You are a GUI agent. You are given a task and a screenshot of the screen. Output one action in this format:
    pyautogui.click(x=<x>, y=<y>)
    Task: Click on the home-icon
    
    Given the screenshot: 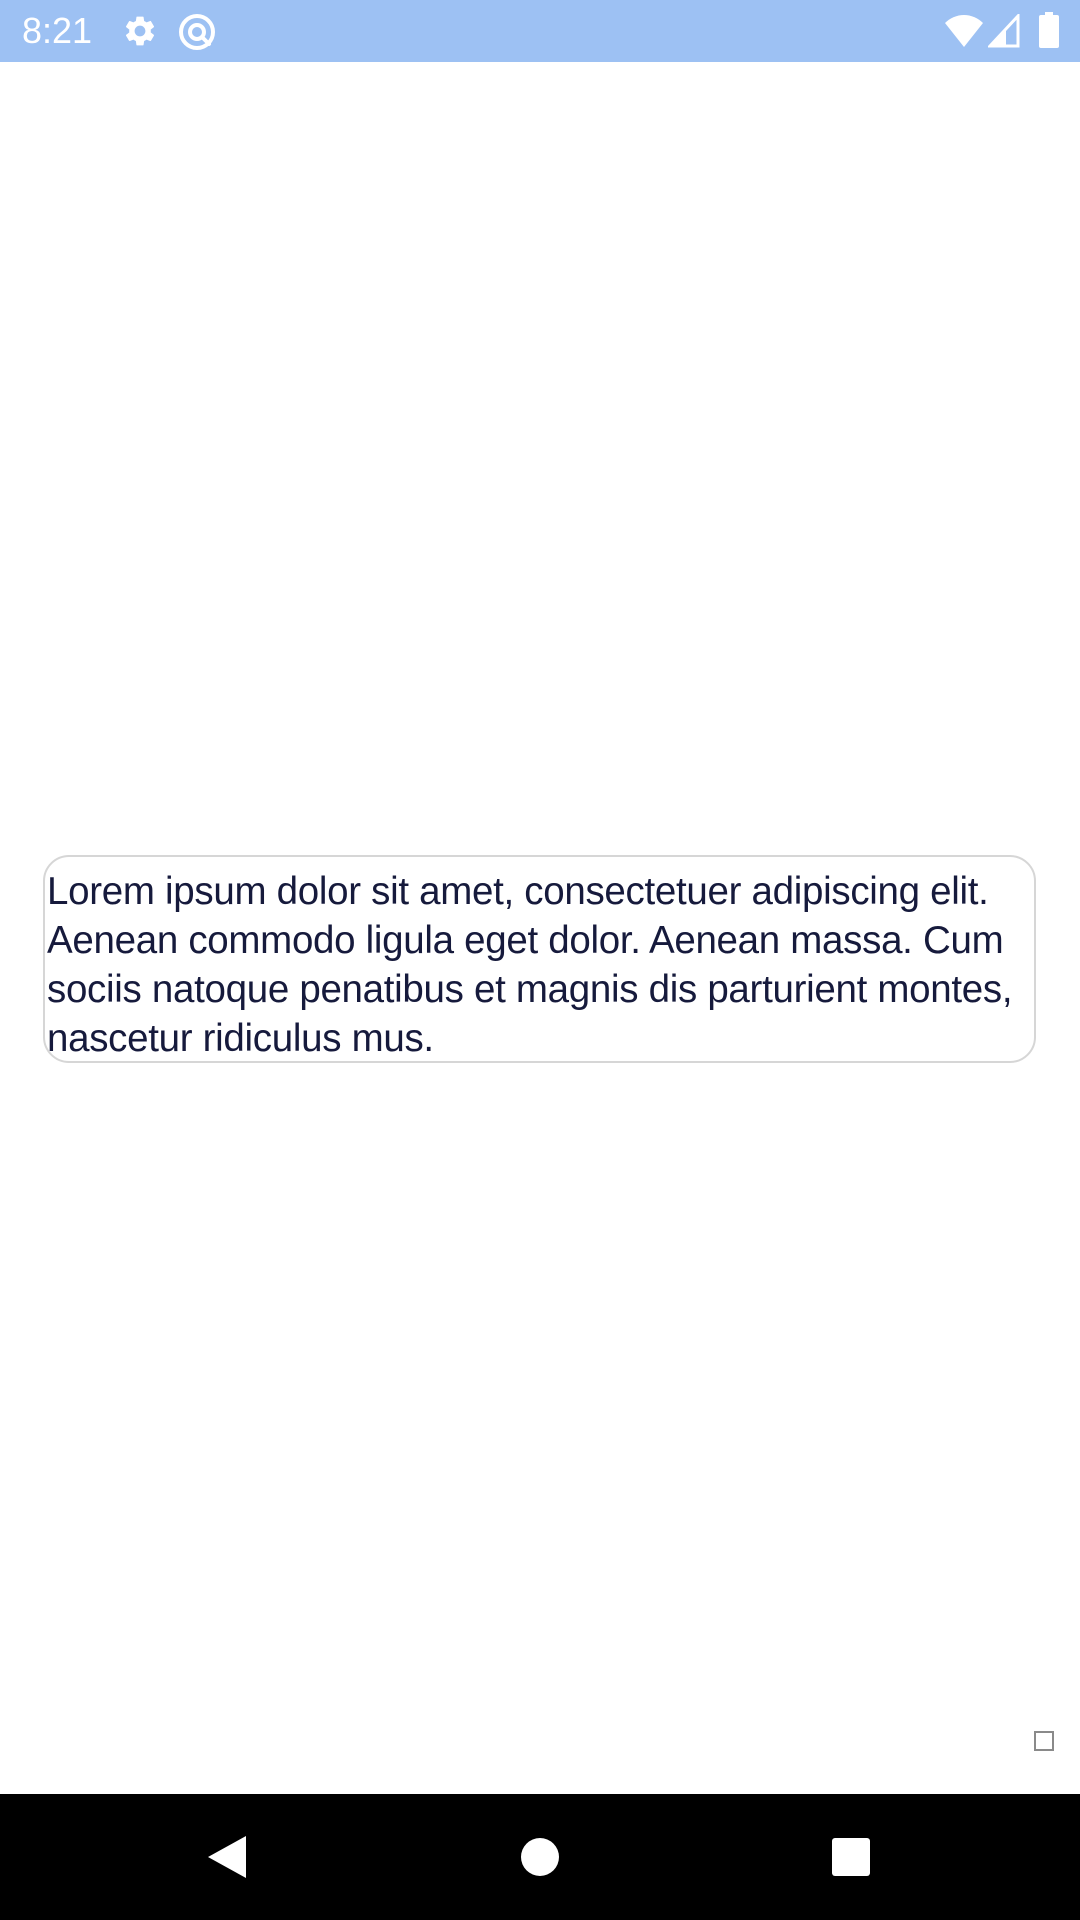 What is the action you would take?
    pyautogui.click(x=540, y=1857)
    